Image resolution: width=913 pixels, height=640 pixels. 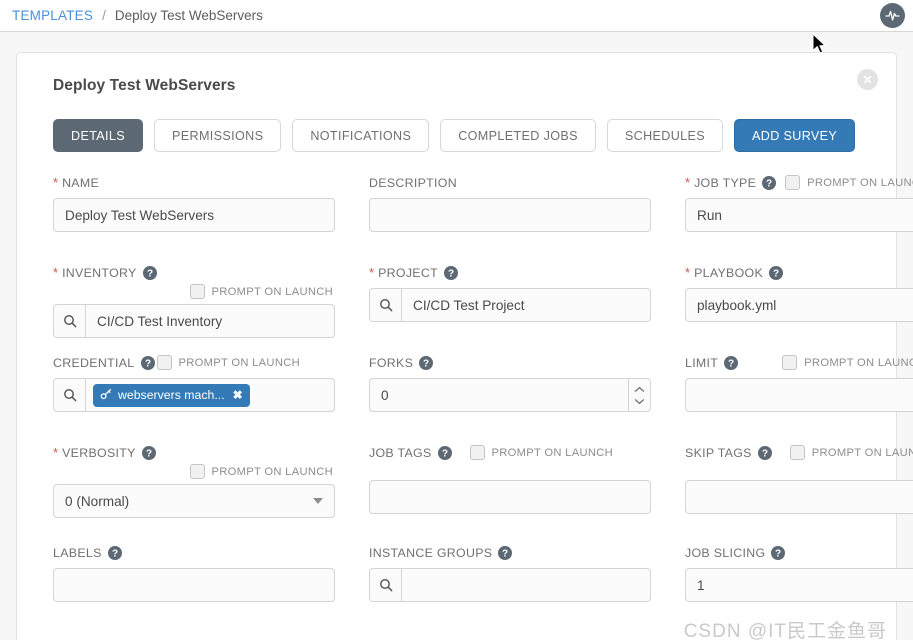 What do you see at coordinates (431, 552) in the screenshot?
I see `field-label: INSTANCE GROUPS` at bounding box center [431, 552].